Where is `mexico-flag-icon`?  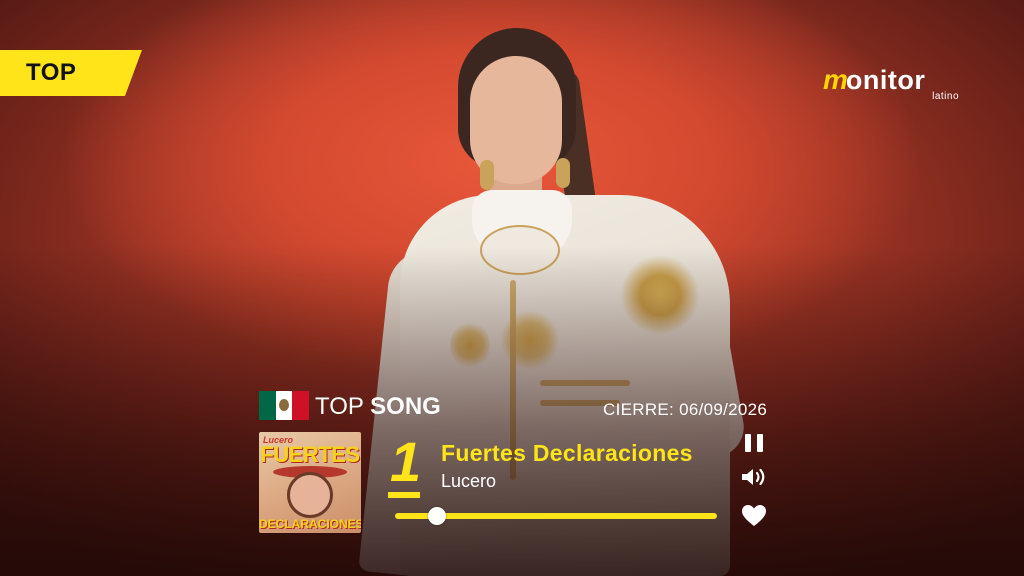
mexico-flag-icon is located at coordinates (284, 405).